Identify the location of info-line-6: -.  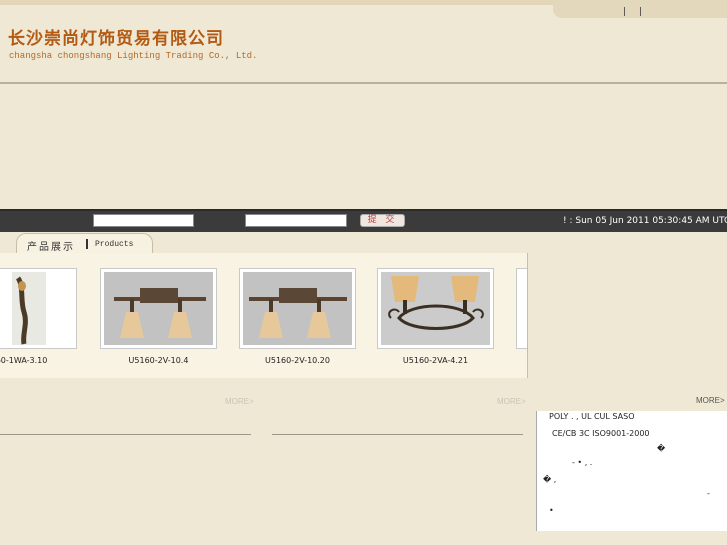
(708, 493).